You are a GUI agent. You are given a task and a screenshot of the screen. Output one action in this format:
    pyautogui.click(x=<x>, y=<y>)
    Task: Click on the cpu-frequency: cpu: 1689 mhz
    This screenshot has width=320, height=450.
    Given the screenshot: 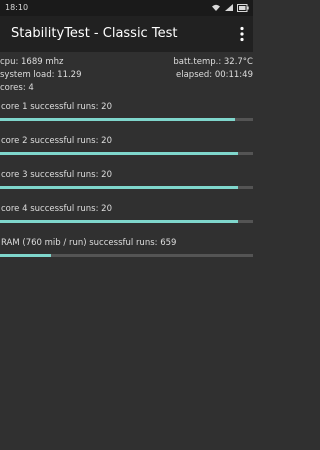 What is the action you would take?
    pyautogui.click(x=32, y=62)
    